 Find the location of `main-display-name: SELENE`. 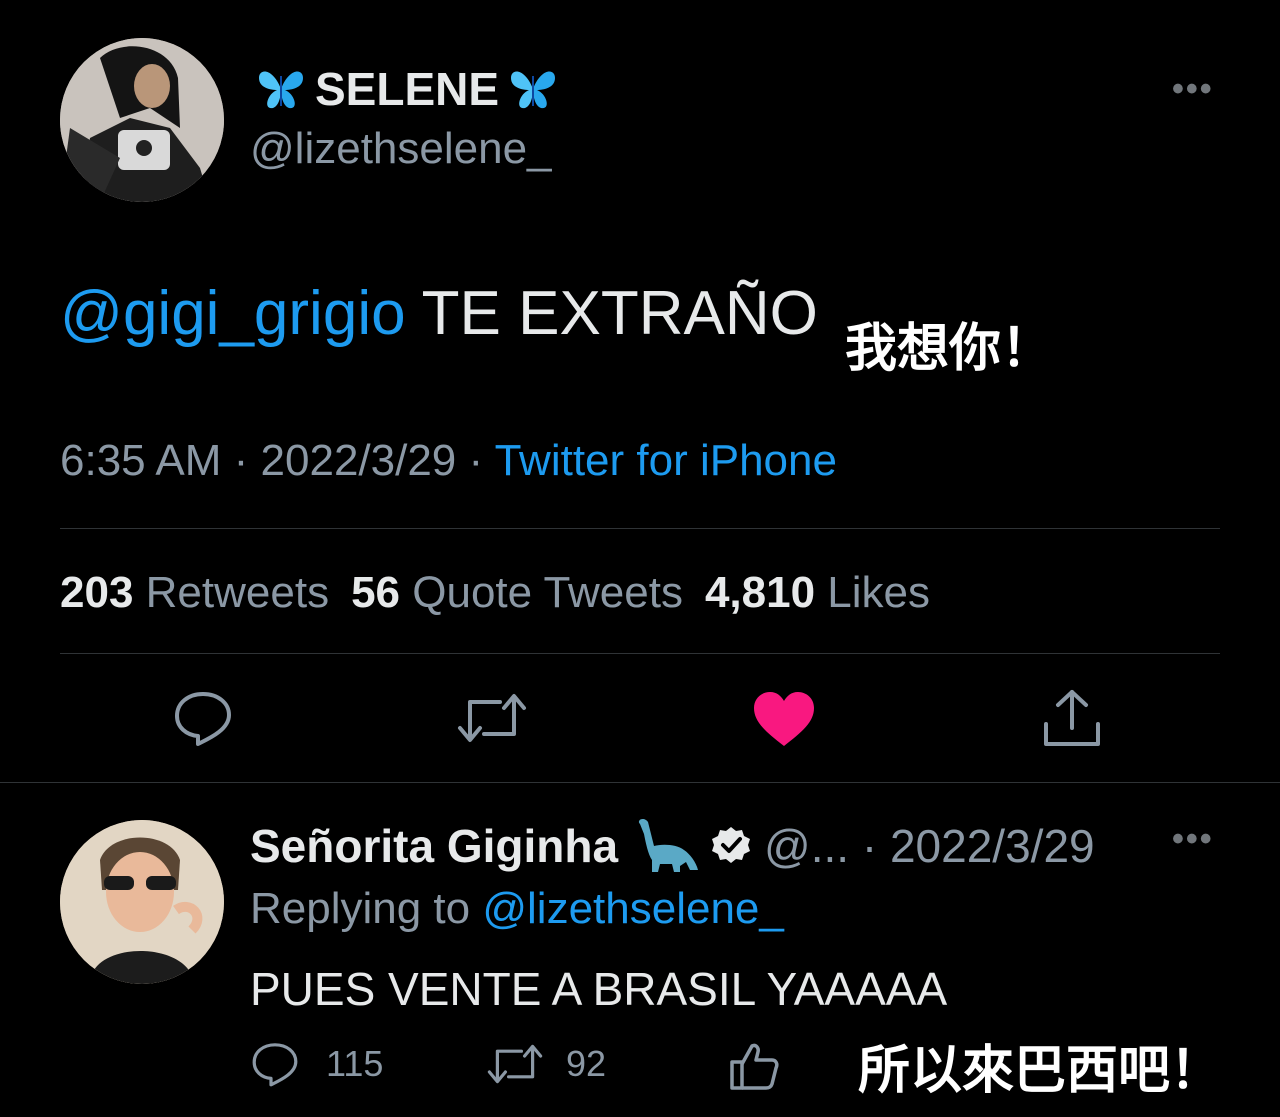

main-display-name: SELENE is located at coordinates (407, 89).